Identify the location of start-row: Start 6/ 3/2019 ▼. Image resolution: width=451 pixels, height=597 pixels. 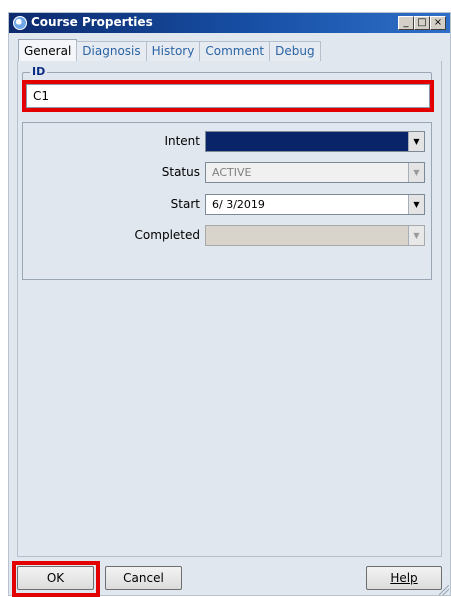
(227, 205).